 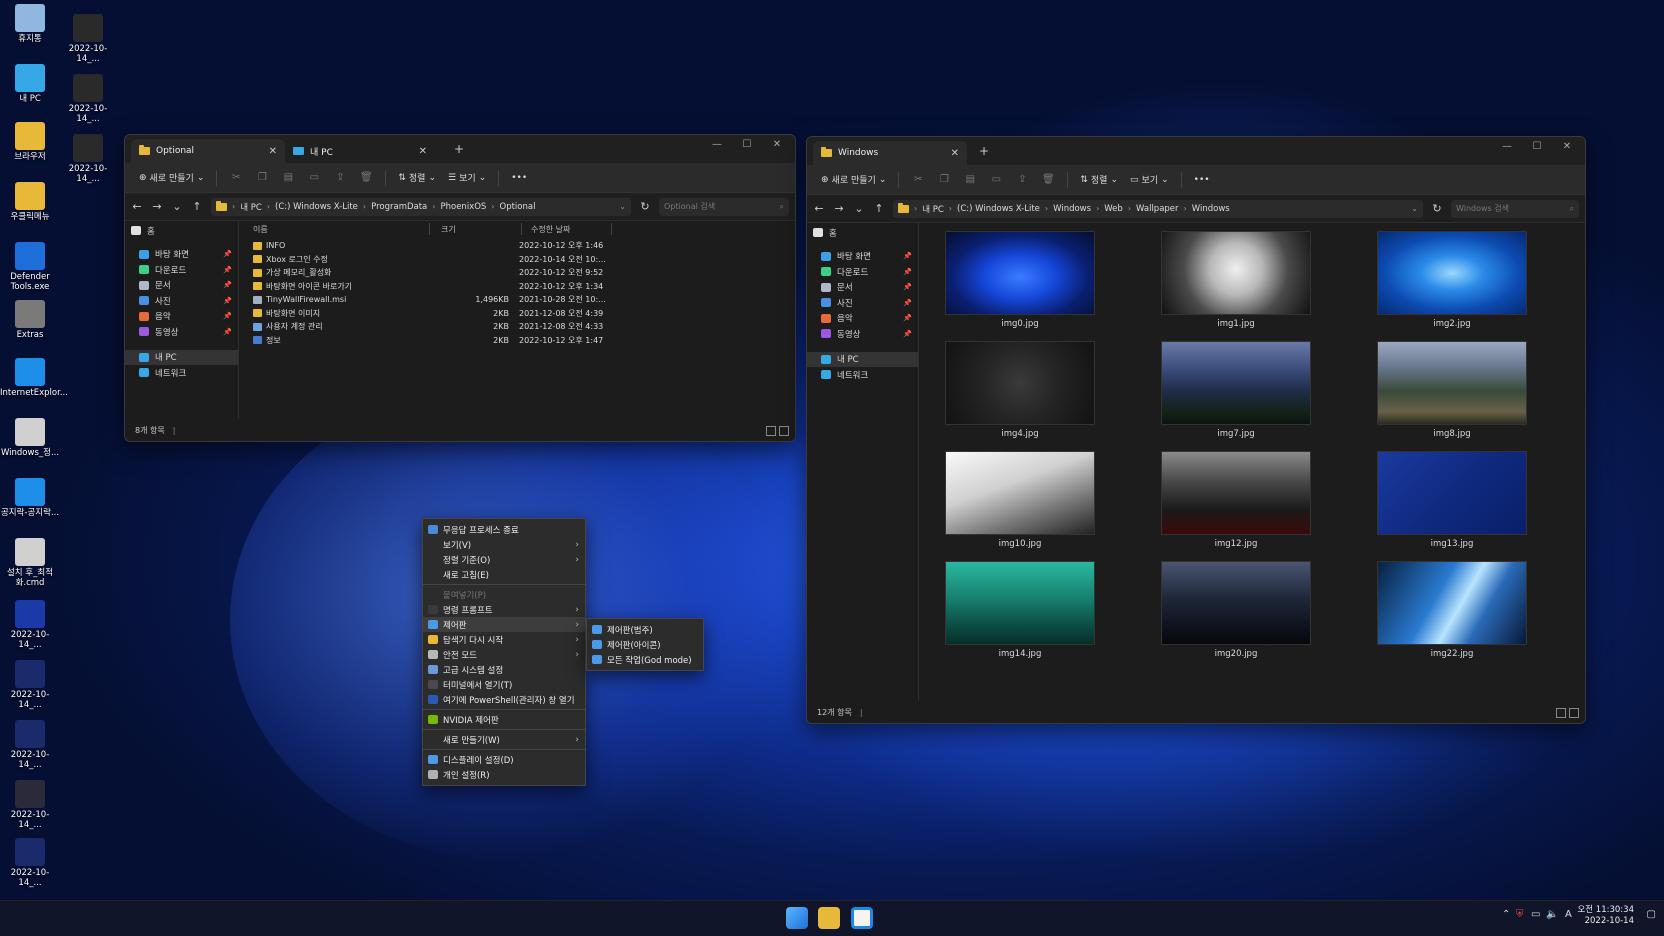 What do you see at coordinates (30, 142) in the screenshot?
I see `desktop-icon: 브라우저` at bounding box center [30, 142].